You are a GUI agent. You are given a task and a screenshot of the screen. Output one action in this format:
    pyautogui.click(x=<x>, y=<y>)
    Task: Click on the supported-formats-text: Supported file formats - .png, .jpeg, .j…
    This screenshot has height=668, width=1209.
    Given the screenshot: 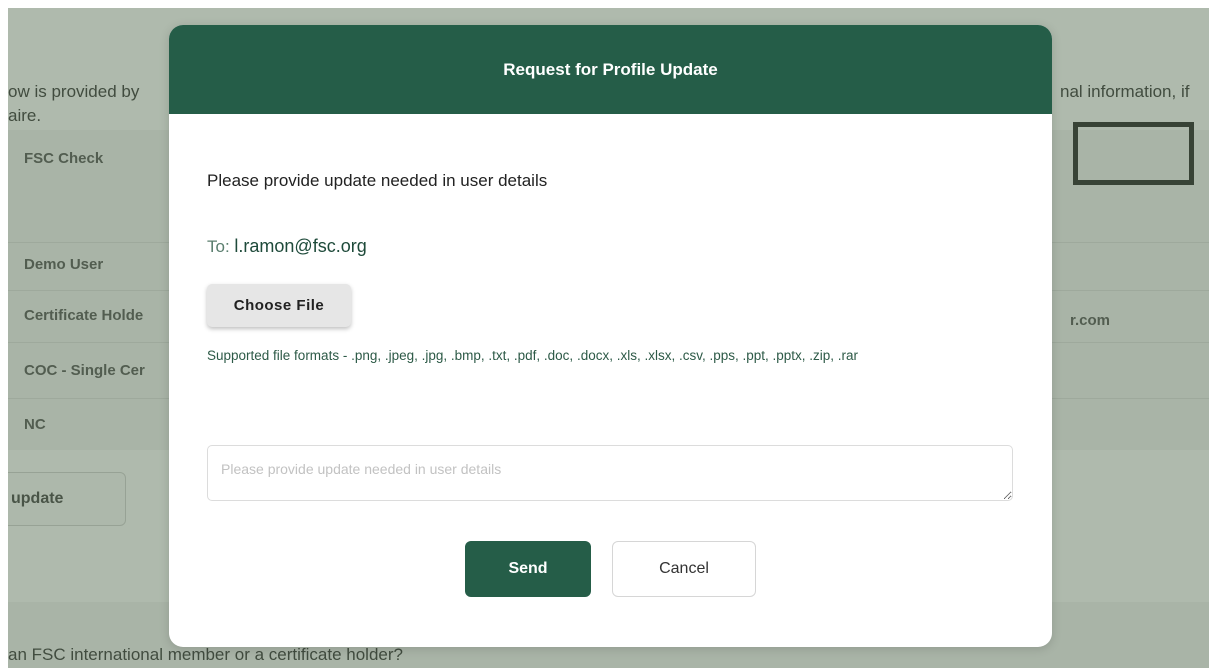 What is the action you would take?
    pyautogui.click(x=533, y=355)
    